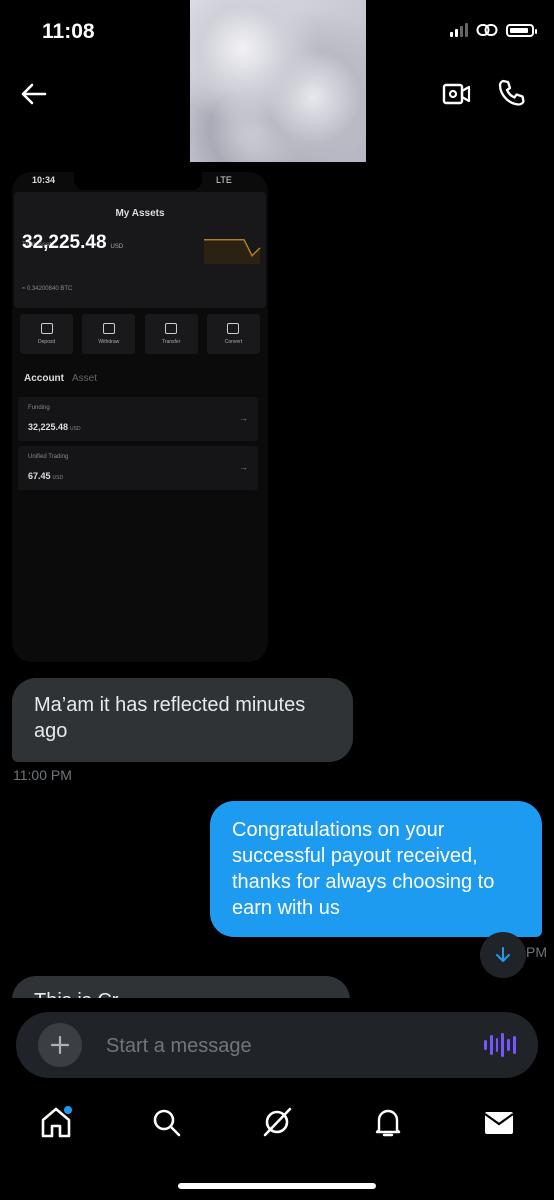 The width and height of the screenshot is (554, 1200). I want to click on plus-icon, so click(60, 1045).